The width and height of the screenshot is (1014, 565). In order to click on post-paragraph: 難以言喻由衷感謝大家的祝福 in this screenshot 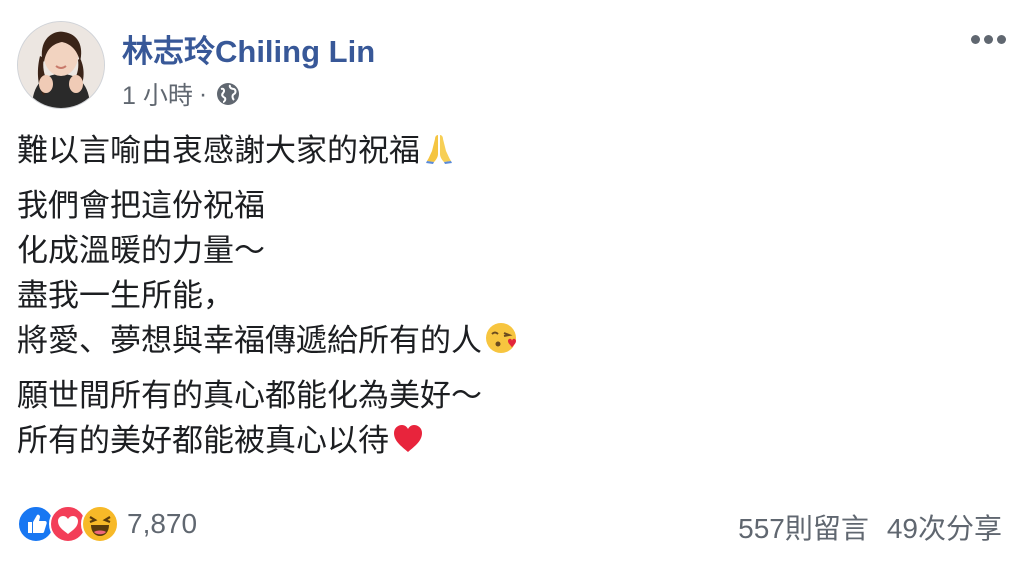, I will do `click(267, 150)`.